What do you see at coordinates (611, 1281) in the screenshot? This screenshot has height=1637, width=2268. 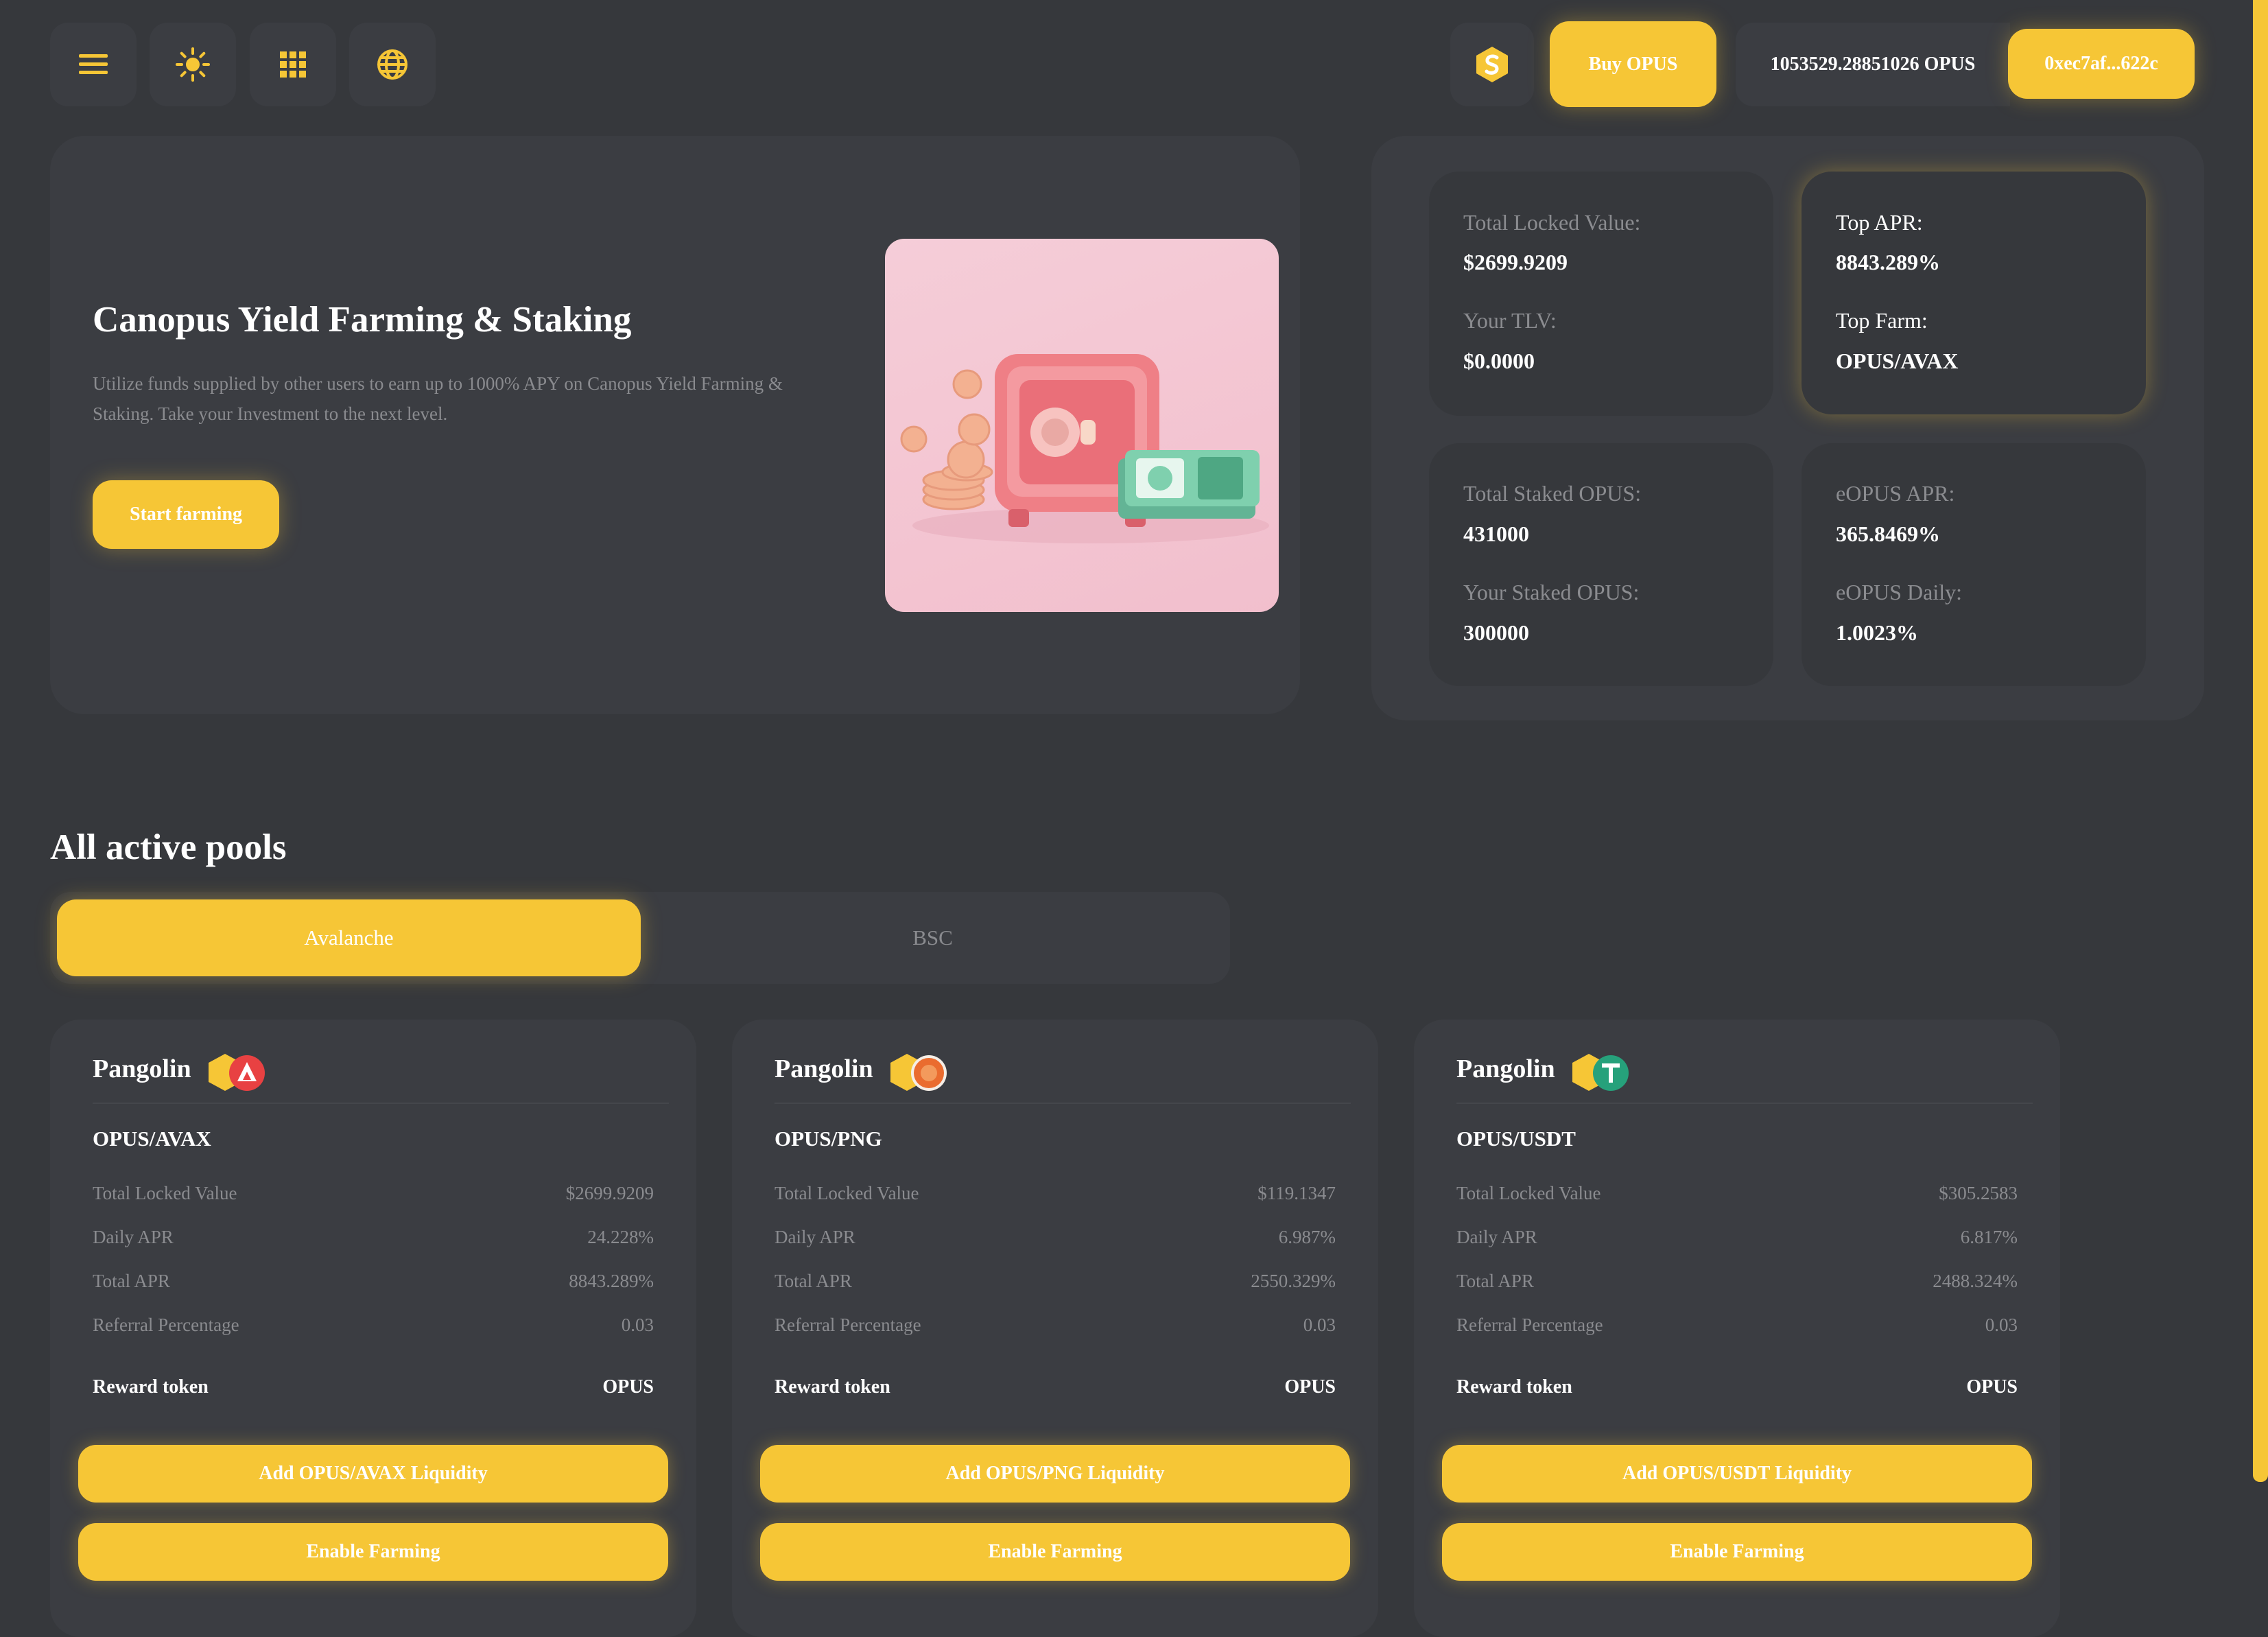 I see `pool-stat-value: 8843.289%` at bounding box center [611, 1281].